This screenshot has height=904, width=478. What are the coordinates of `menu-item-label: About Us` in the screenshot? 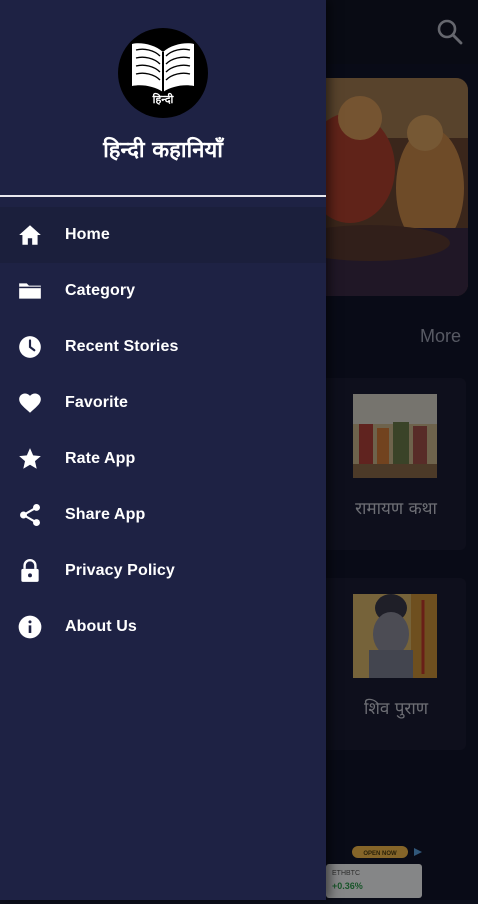 It's located at (101, 626).